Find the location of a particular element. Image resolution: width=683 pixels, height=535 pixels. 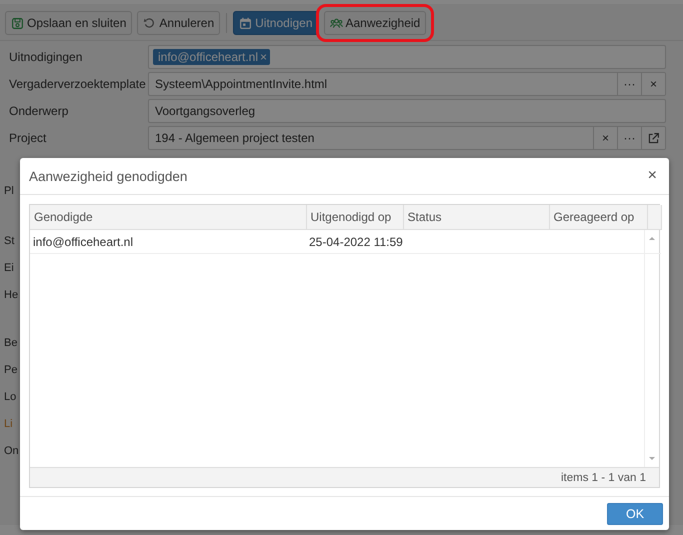

lookup-field: 194 - Algemeen project testen × ··· is located at coordinates (407, 138).